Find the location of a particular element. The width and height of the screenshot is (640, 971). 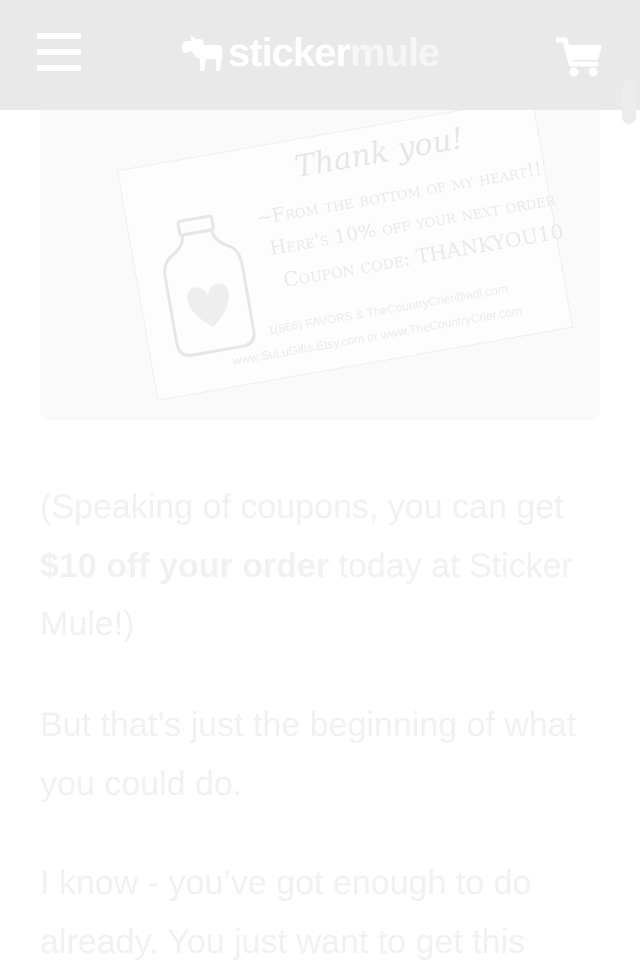

sticker-mule-logo: stickermule is located at coordinates (310, 53).